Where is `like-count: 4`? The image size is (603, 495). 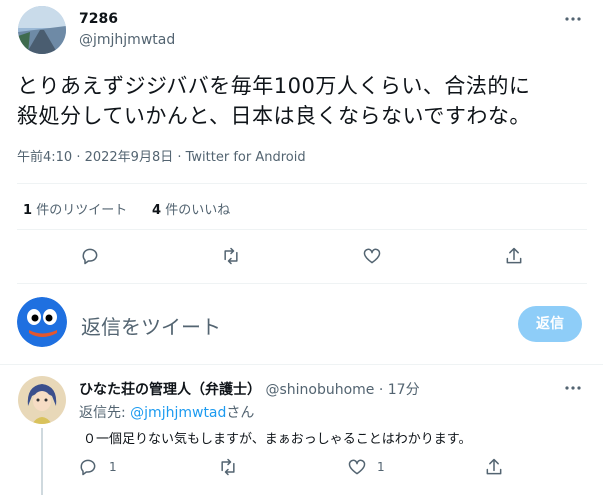
like-count: 4 is located at coordinates (157, 210).